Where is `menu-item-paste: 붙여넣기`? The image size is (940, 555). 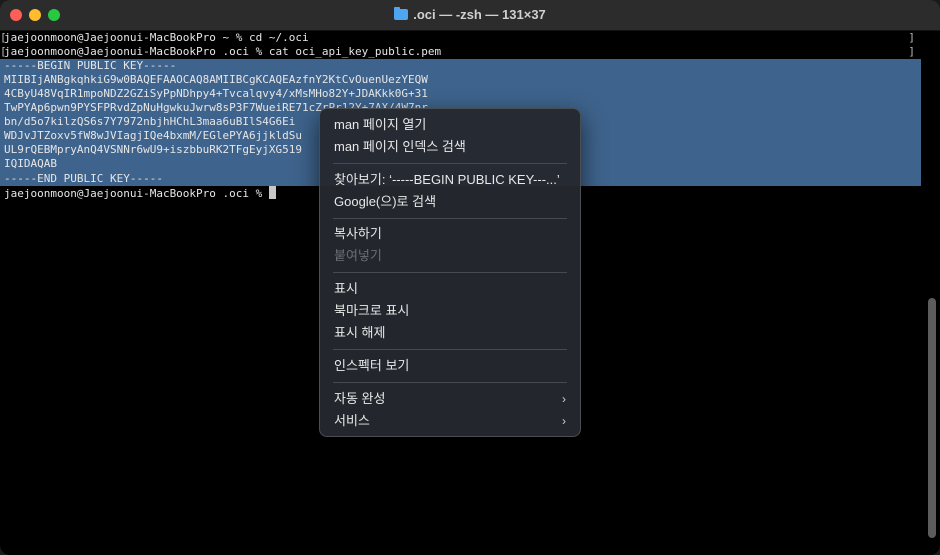 menu-item-paste: 붙여넣기 is located at coordinates (358, 255).